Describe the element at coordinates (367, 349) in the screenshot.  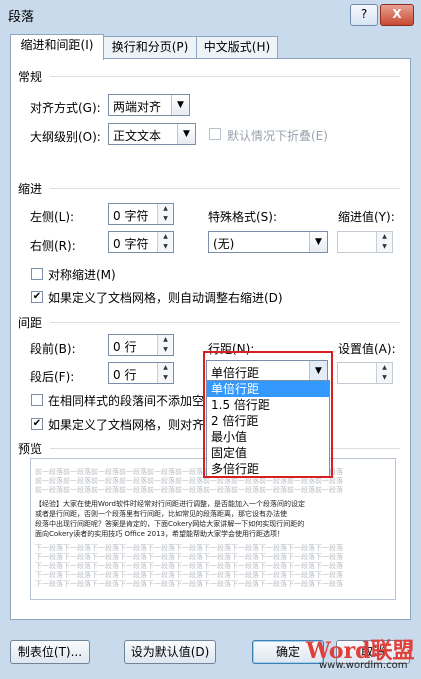
I see `spacing-at-label: 设置值(A):` at that location.